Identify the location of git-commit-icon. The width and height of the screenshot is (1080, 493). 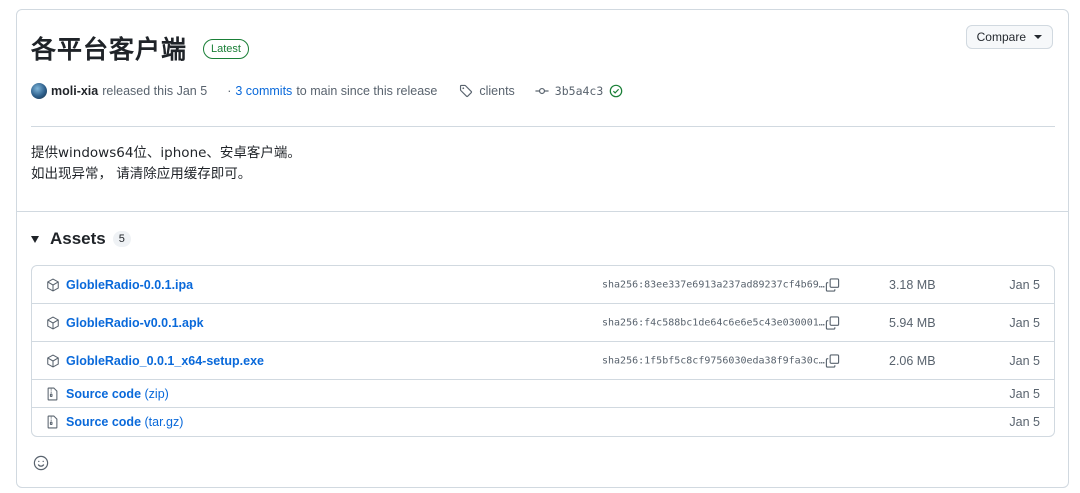
(542, 91).